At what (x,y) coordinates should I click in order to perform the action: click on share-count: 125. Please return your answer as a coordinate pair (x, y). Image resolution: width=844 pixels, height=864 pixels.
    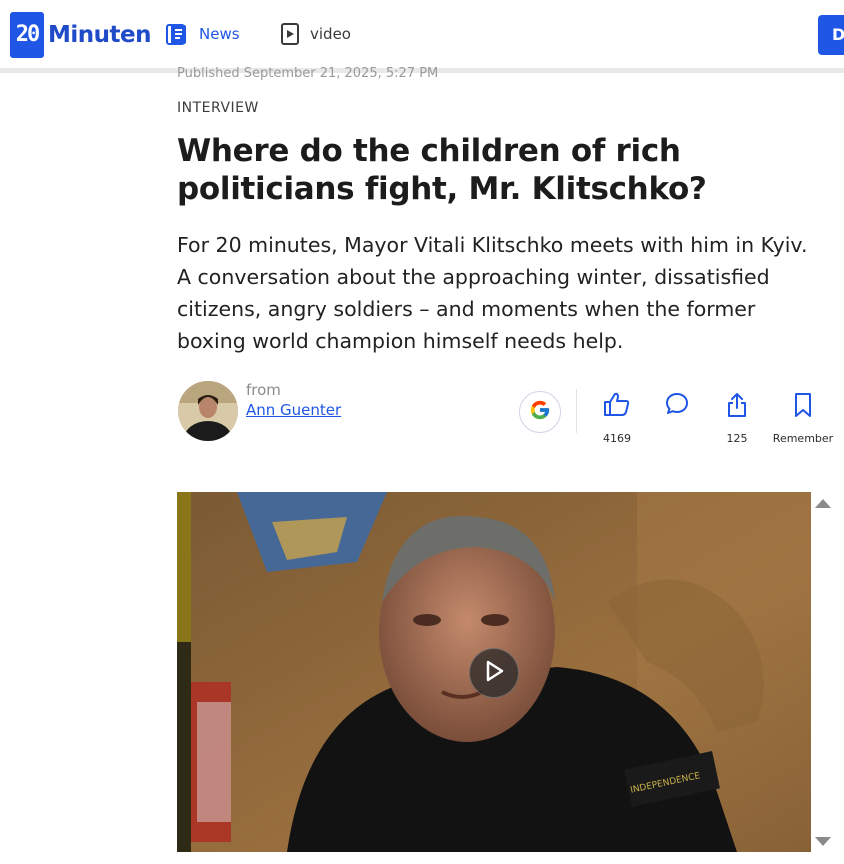
    Looking at the image, I should click on (737, 438).